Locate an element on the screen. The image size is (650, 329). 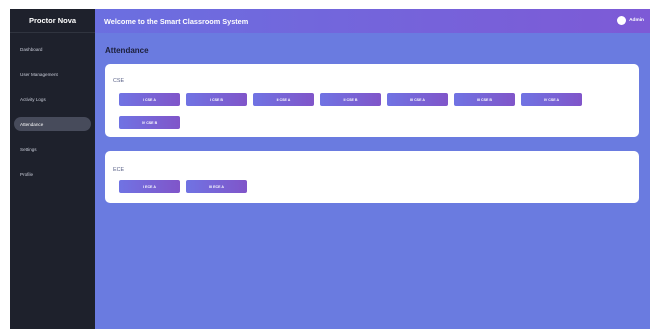
user-name: Admin is located at coordinates (636, 20).